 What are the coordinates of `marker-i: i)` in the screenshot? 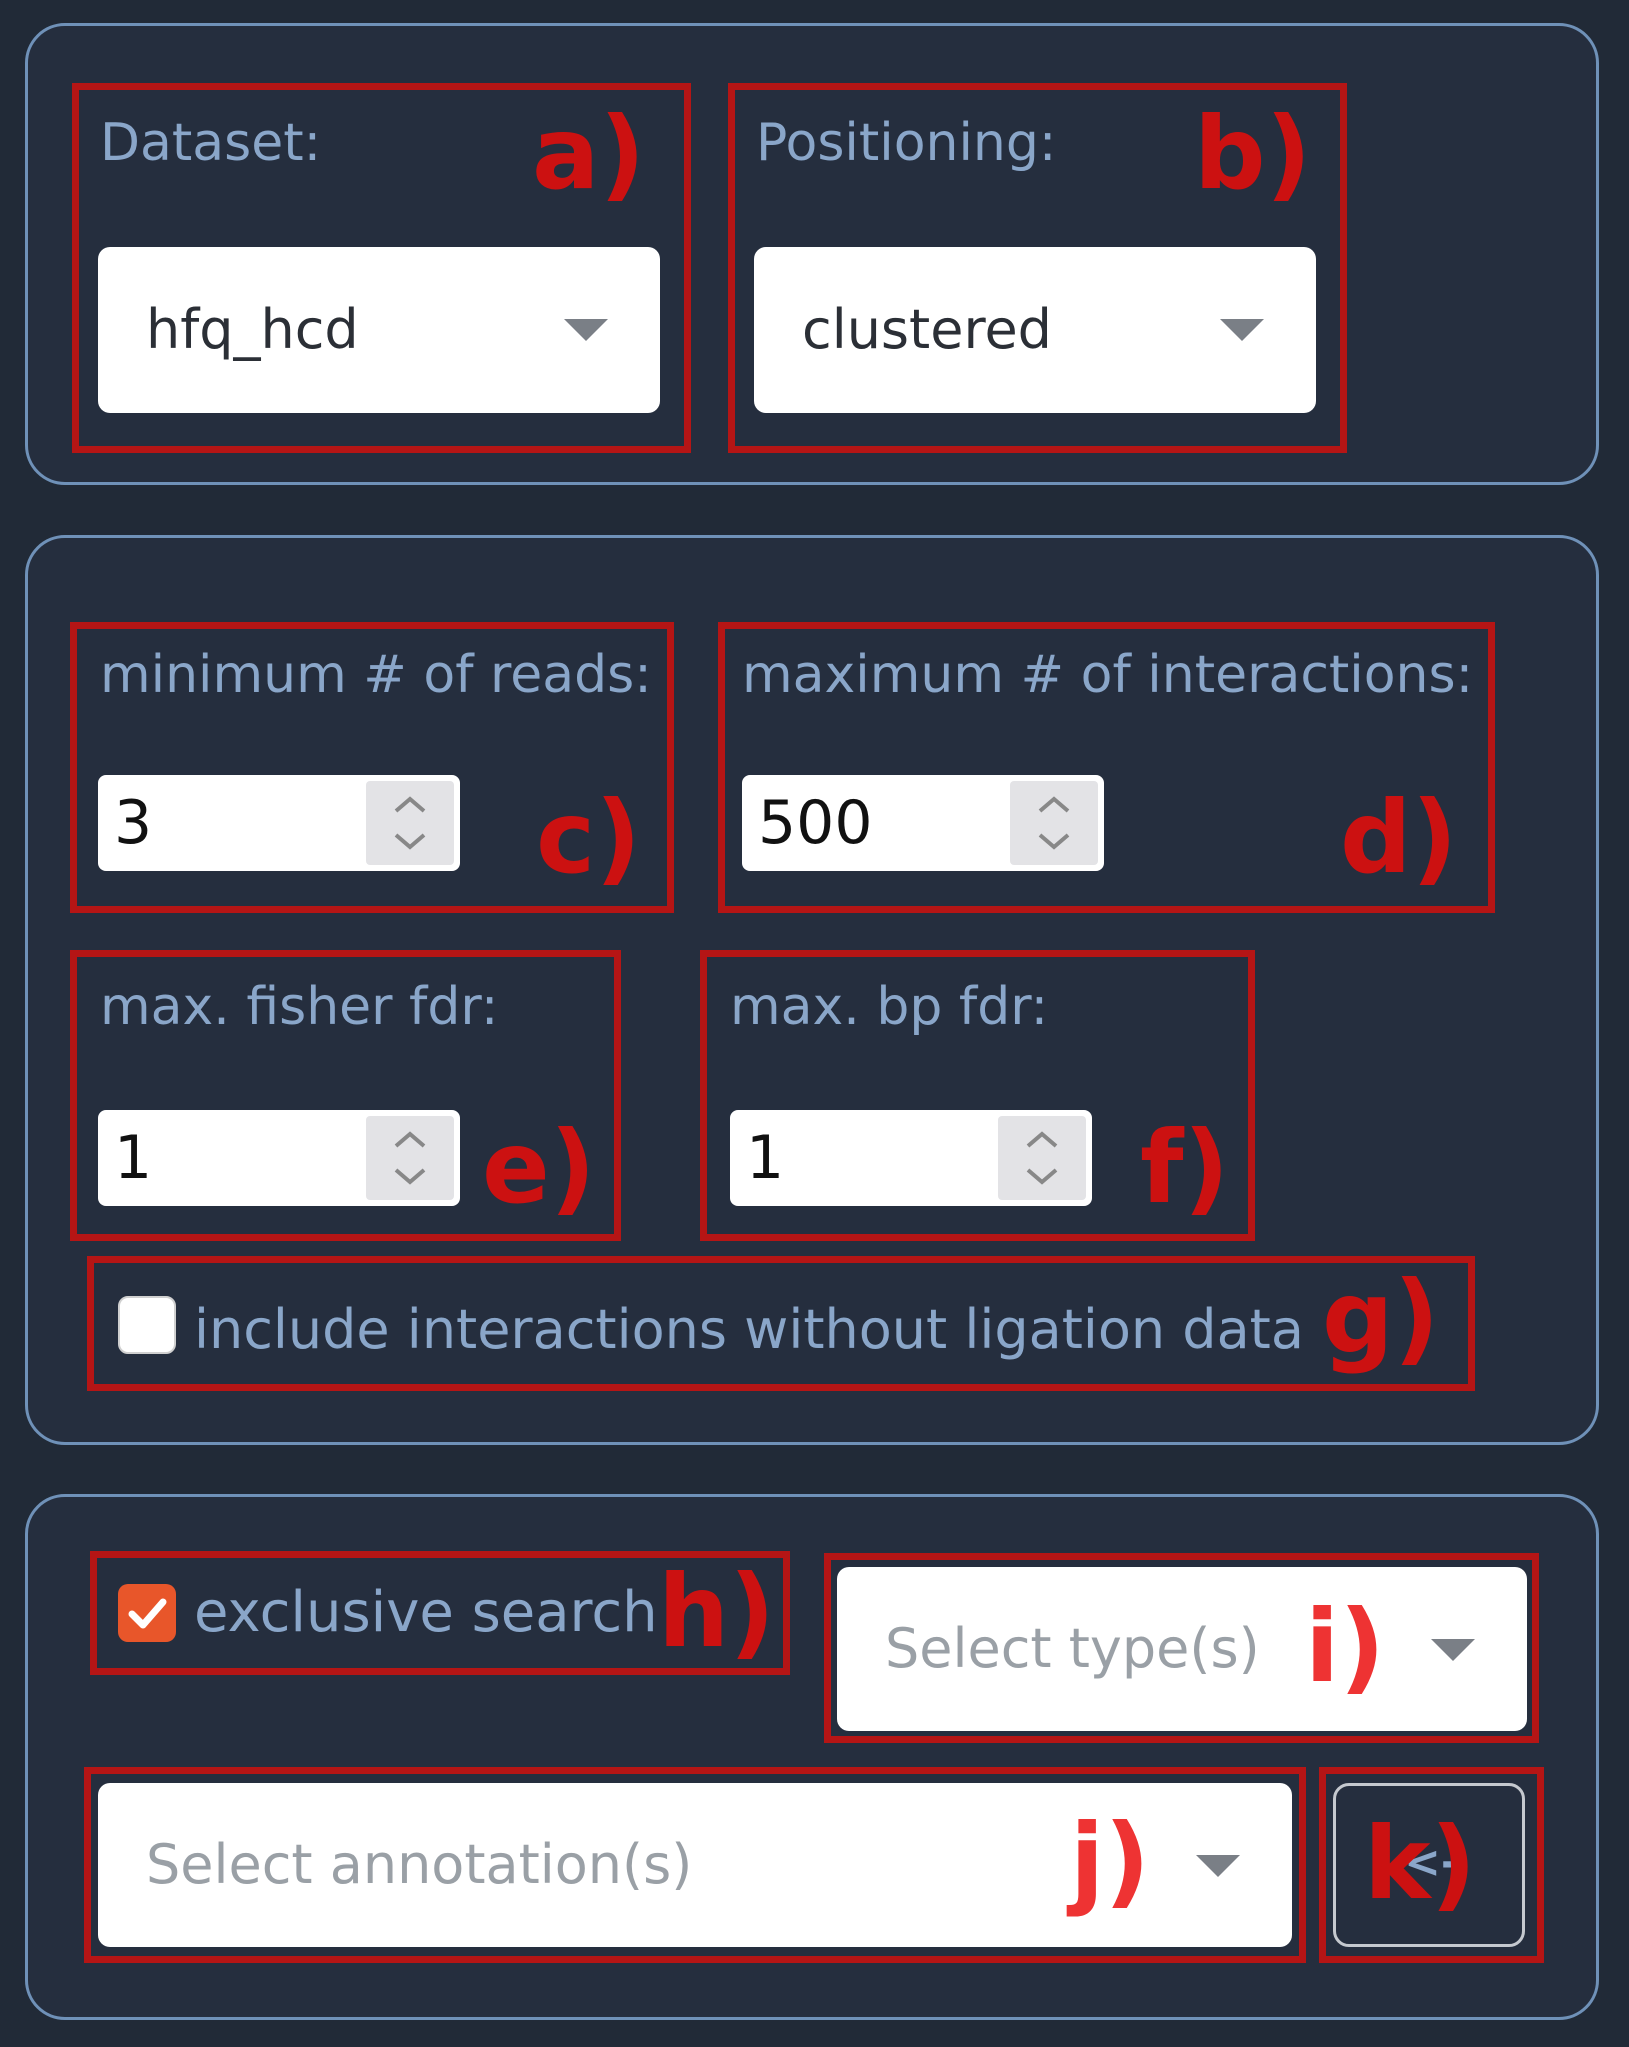 It's located at (1345, 1646).